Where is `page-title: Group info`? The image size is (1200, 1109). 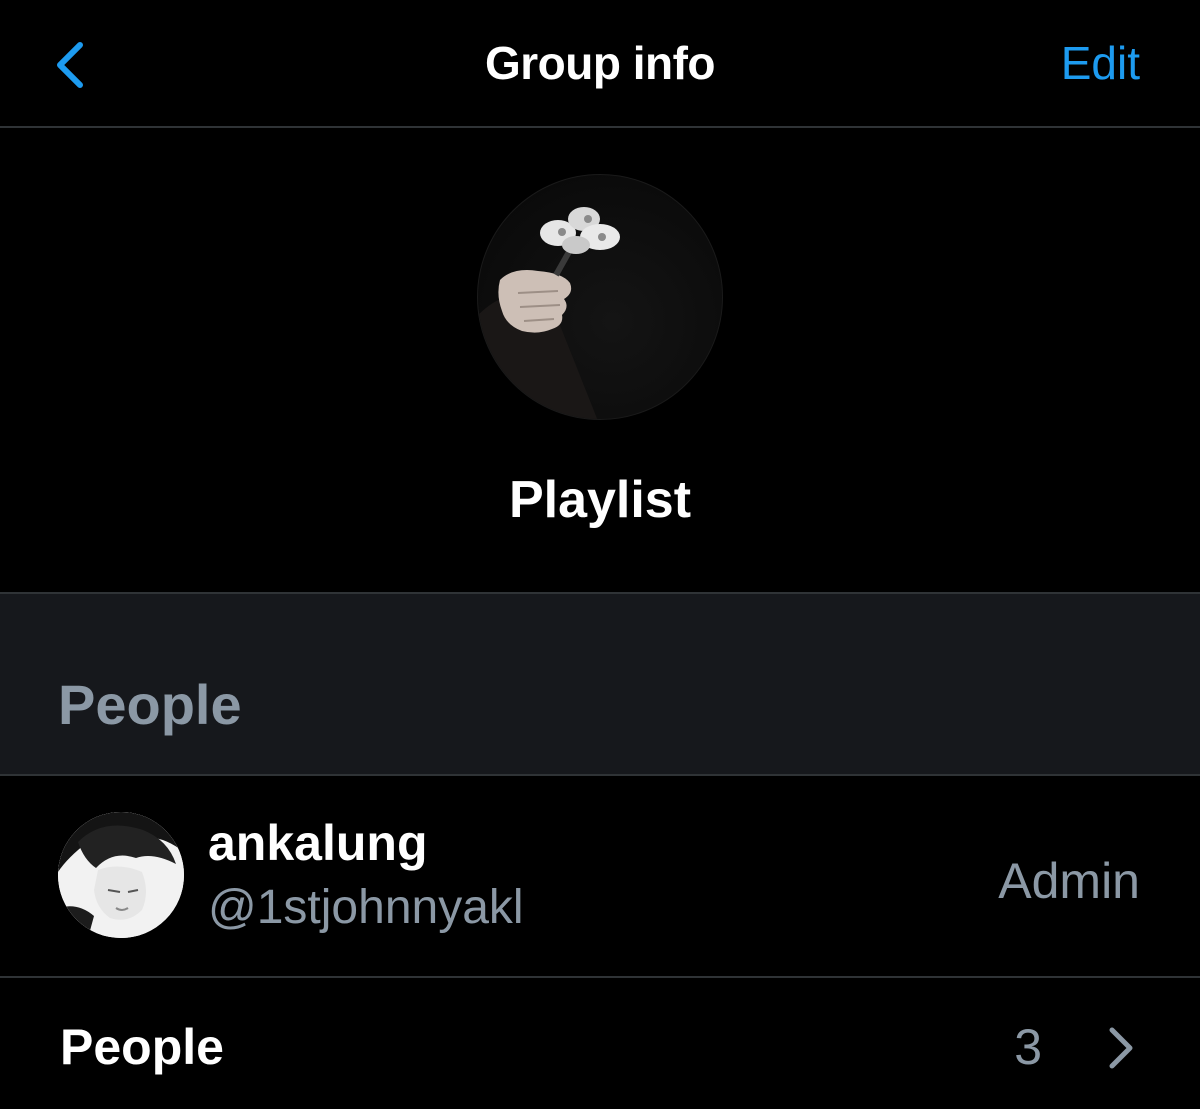 page-title: Group info is located at coordinates (600, 63).